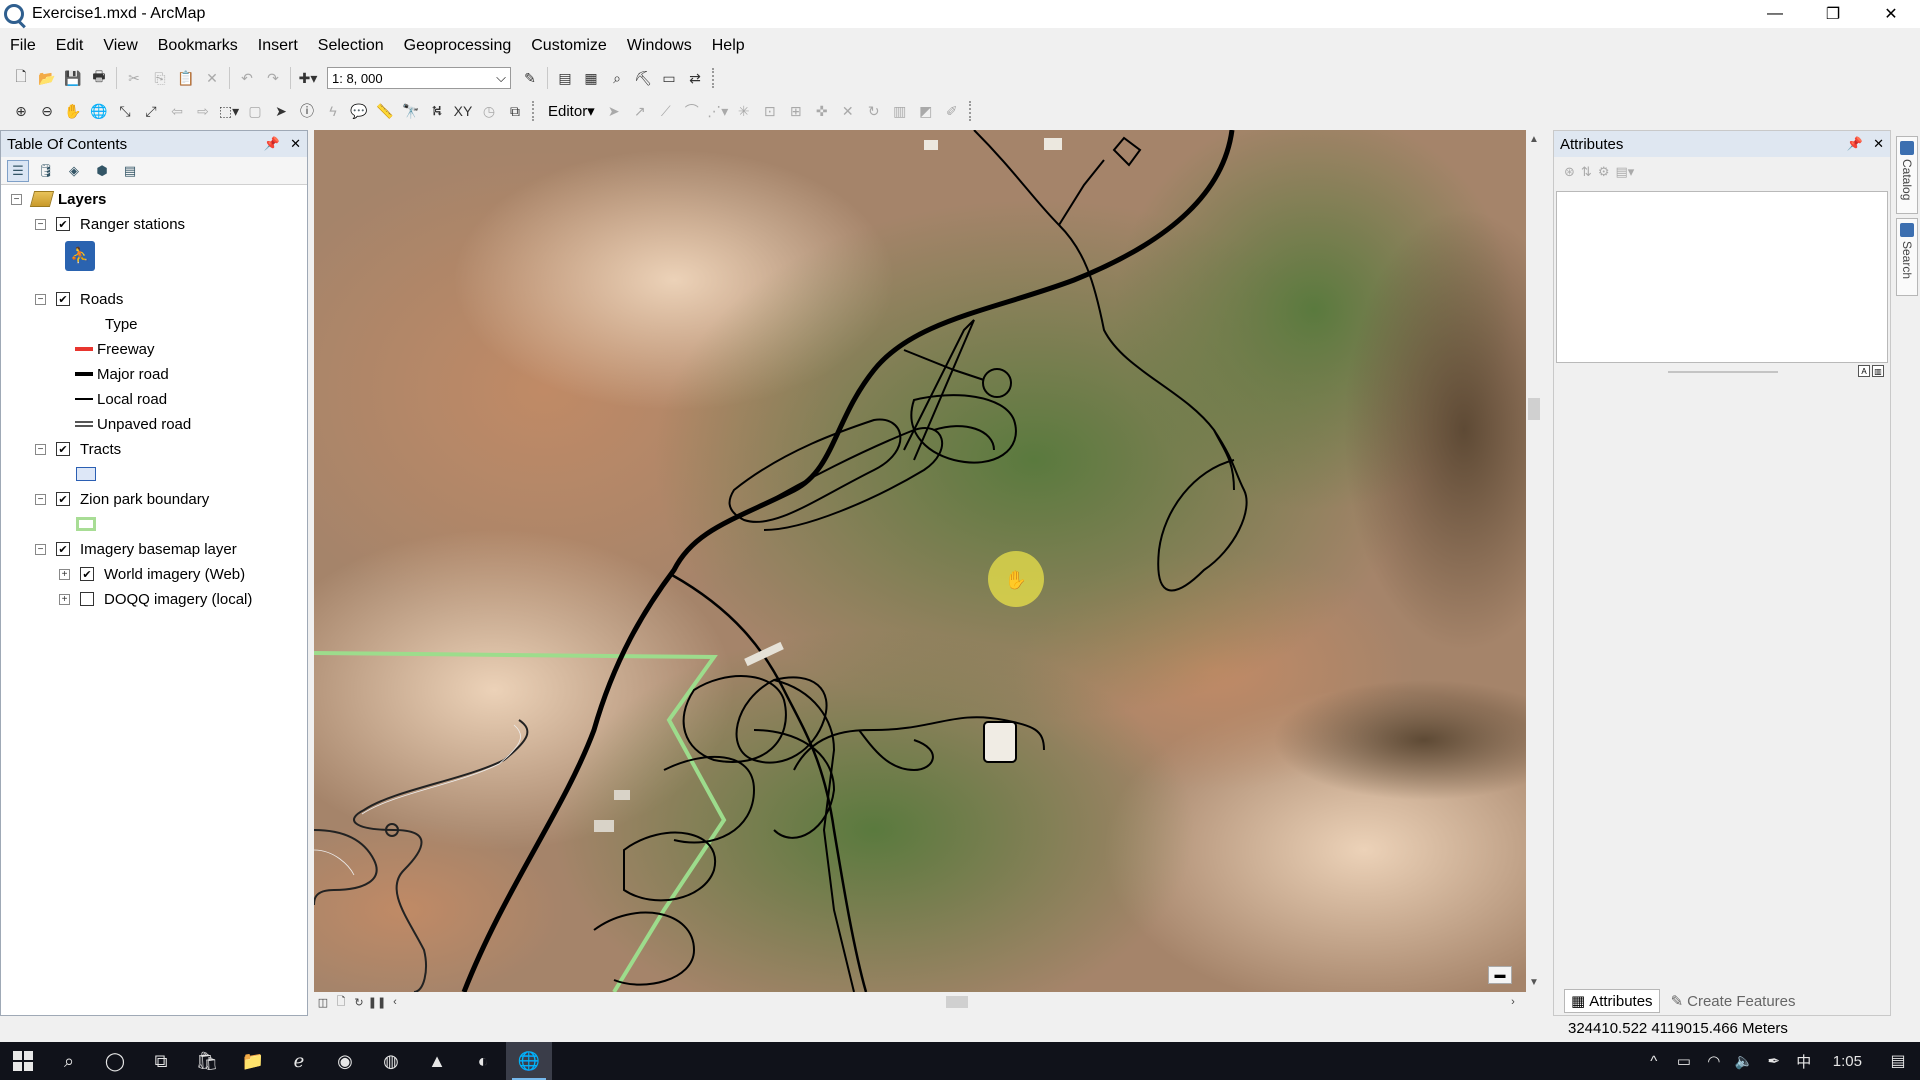  Describe the element at coordinates (395, 1002) in the screenshot. I see `scroll-left-icon: ‹` at that location.